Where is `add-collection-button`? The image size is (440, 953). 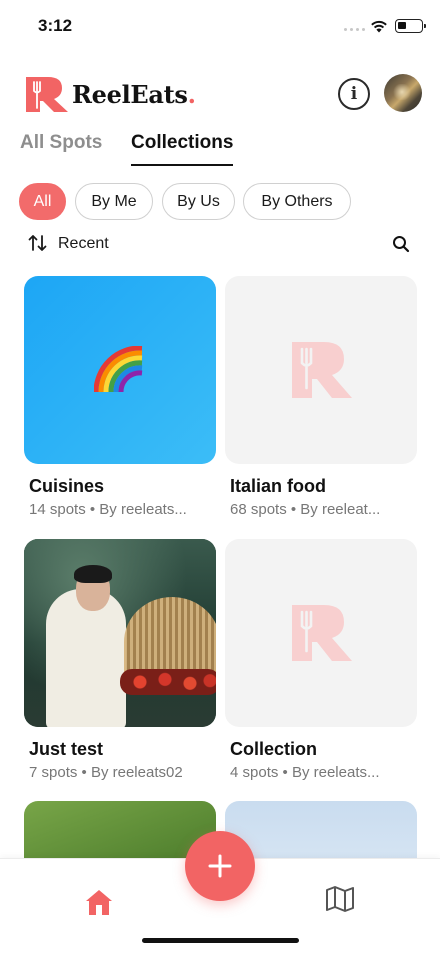 add-collection-button is located at coordinates (220, 866).